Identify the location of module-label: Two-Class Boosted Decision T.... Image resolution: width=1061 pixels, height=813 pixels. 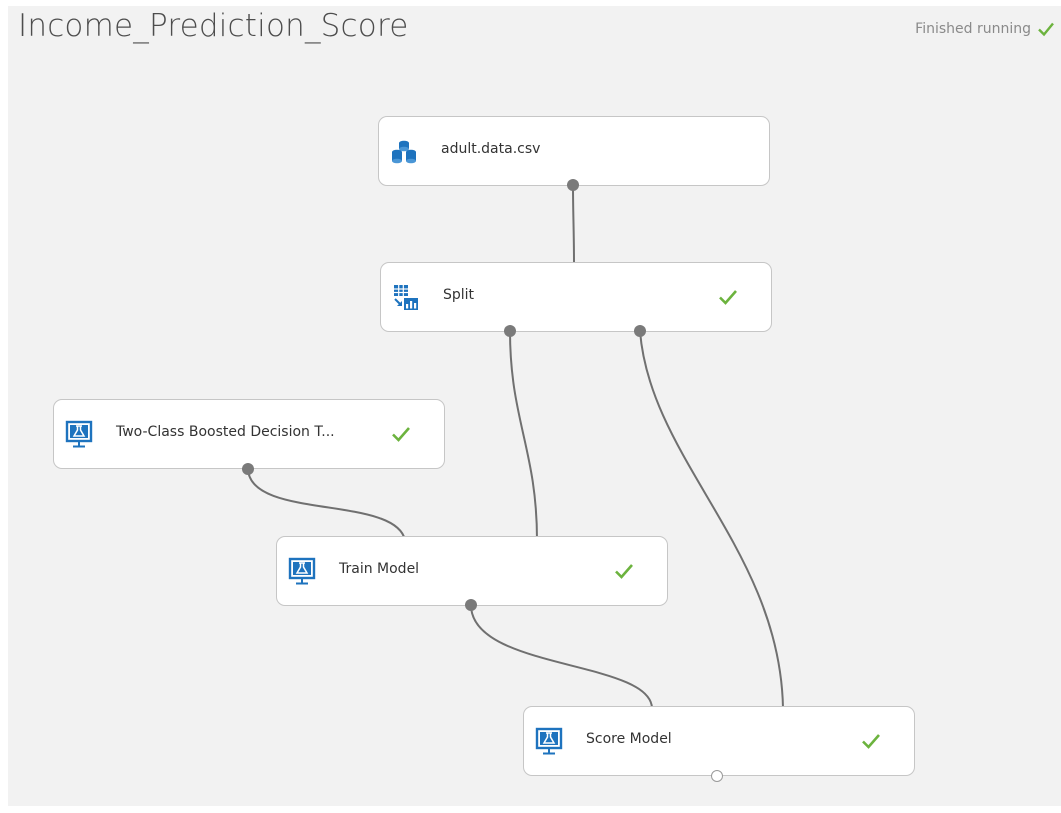
(225, 432).